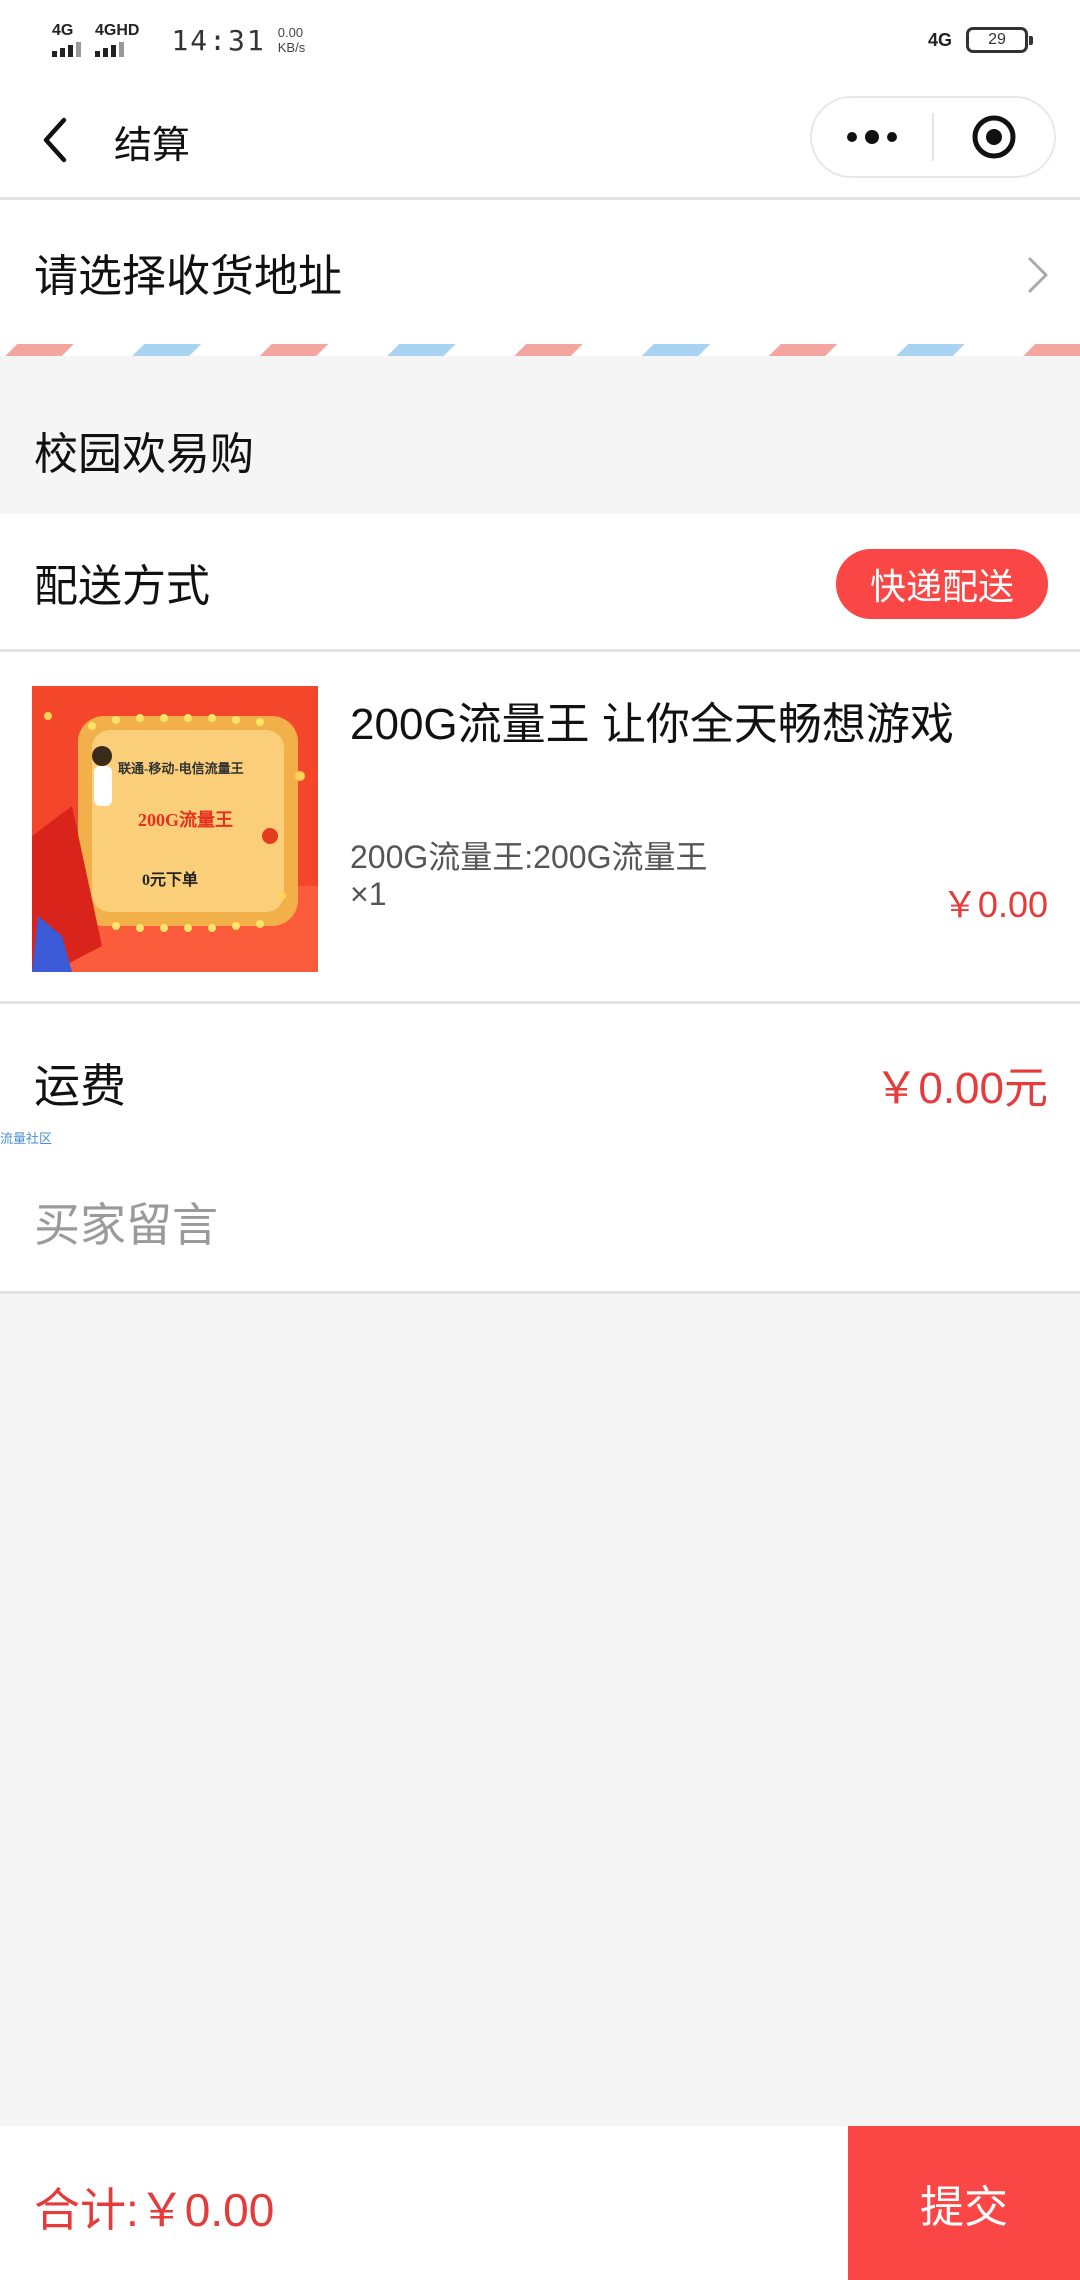 This screenshot has height=2280, width=1080. Describe the element at coordinates (652, 724) in the screenshot. I see `product-title: 200G流量王 让你全天畅想游戏` at that location.